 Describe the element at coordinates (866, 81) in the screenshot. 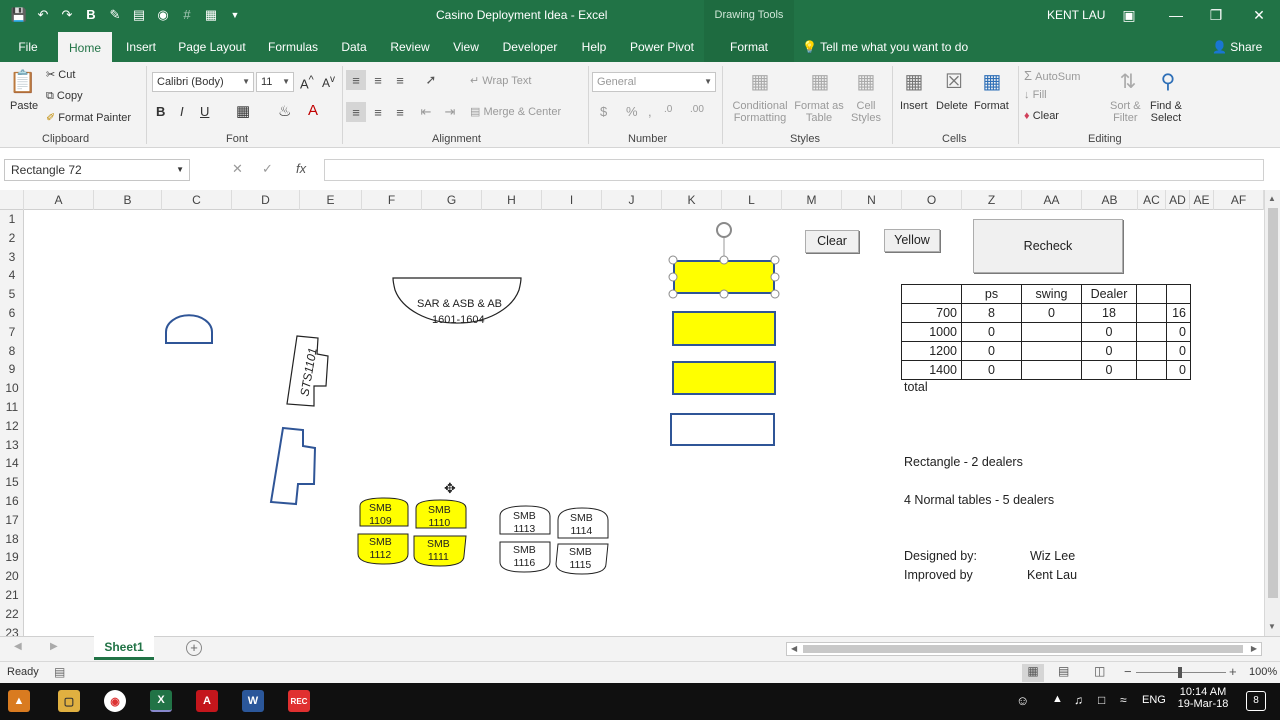

I see `cell-styles-icon: ▦` at that location.